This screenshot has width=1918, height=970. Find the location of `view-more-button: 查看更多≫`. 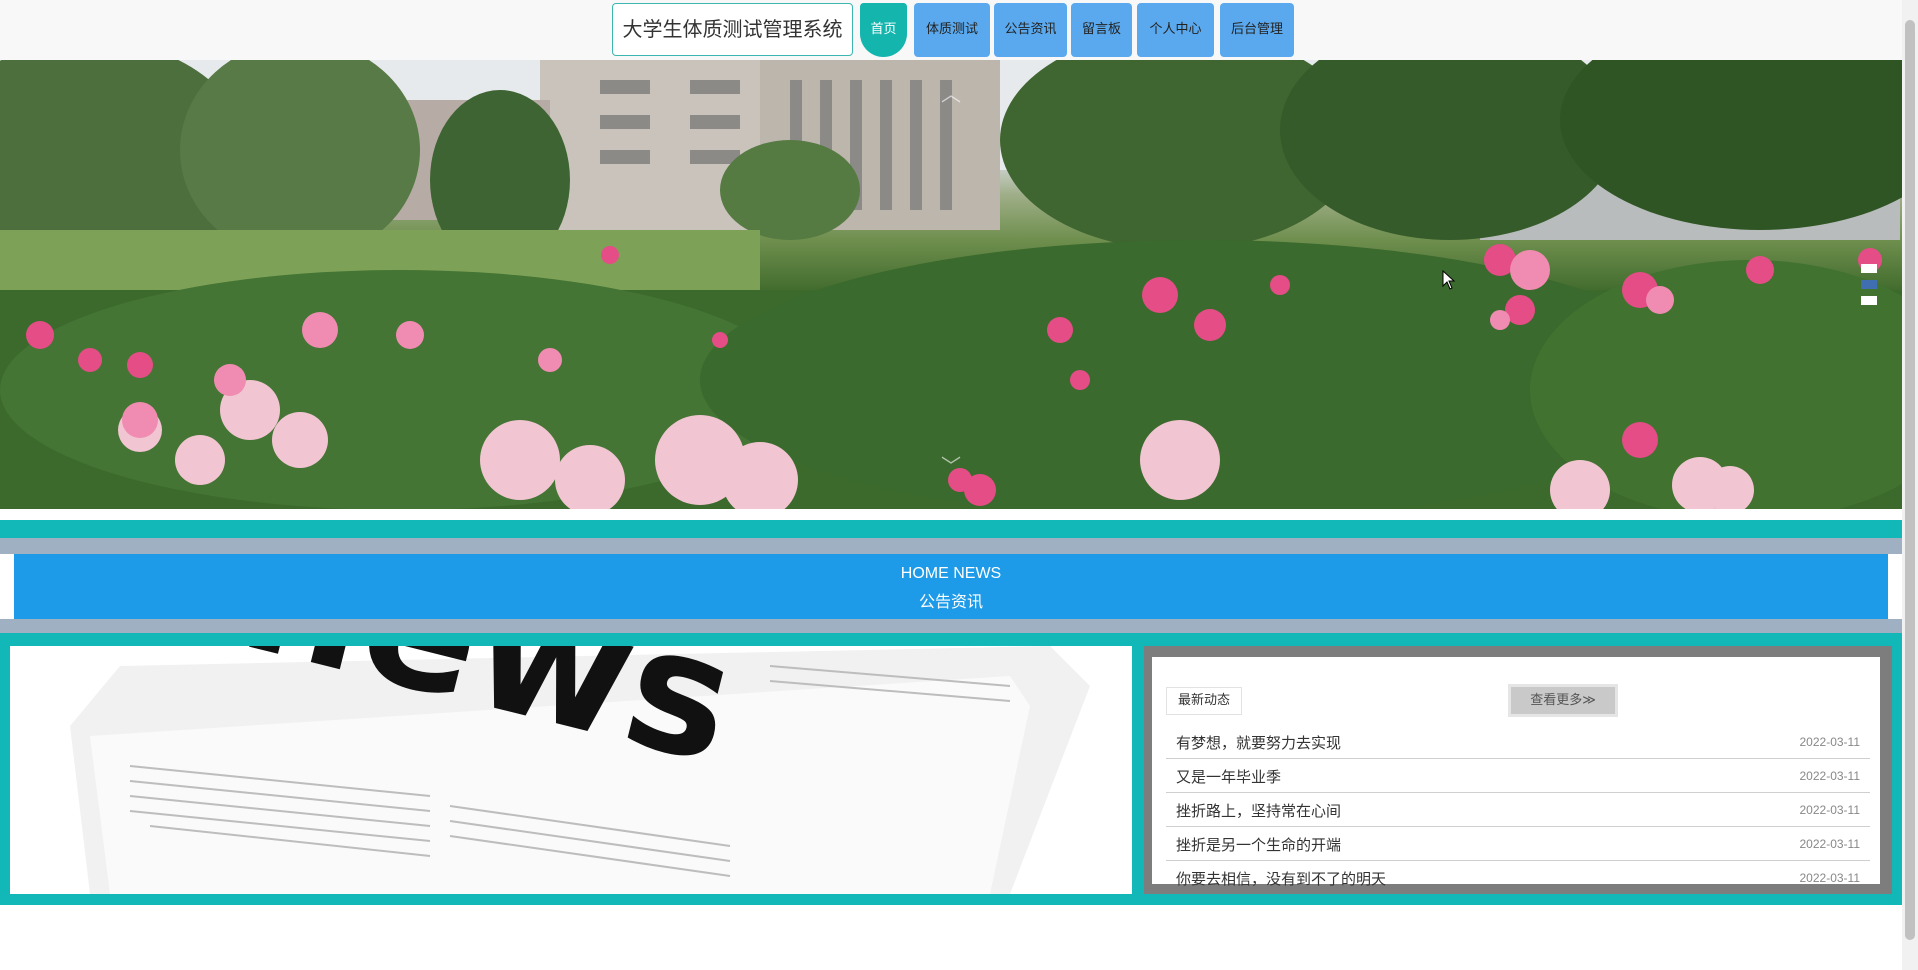

view-more-button: 查看更多≫ is located at coordinates (1563, 700).